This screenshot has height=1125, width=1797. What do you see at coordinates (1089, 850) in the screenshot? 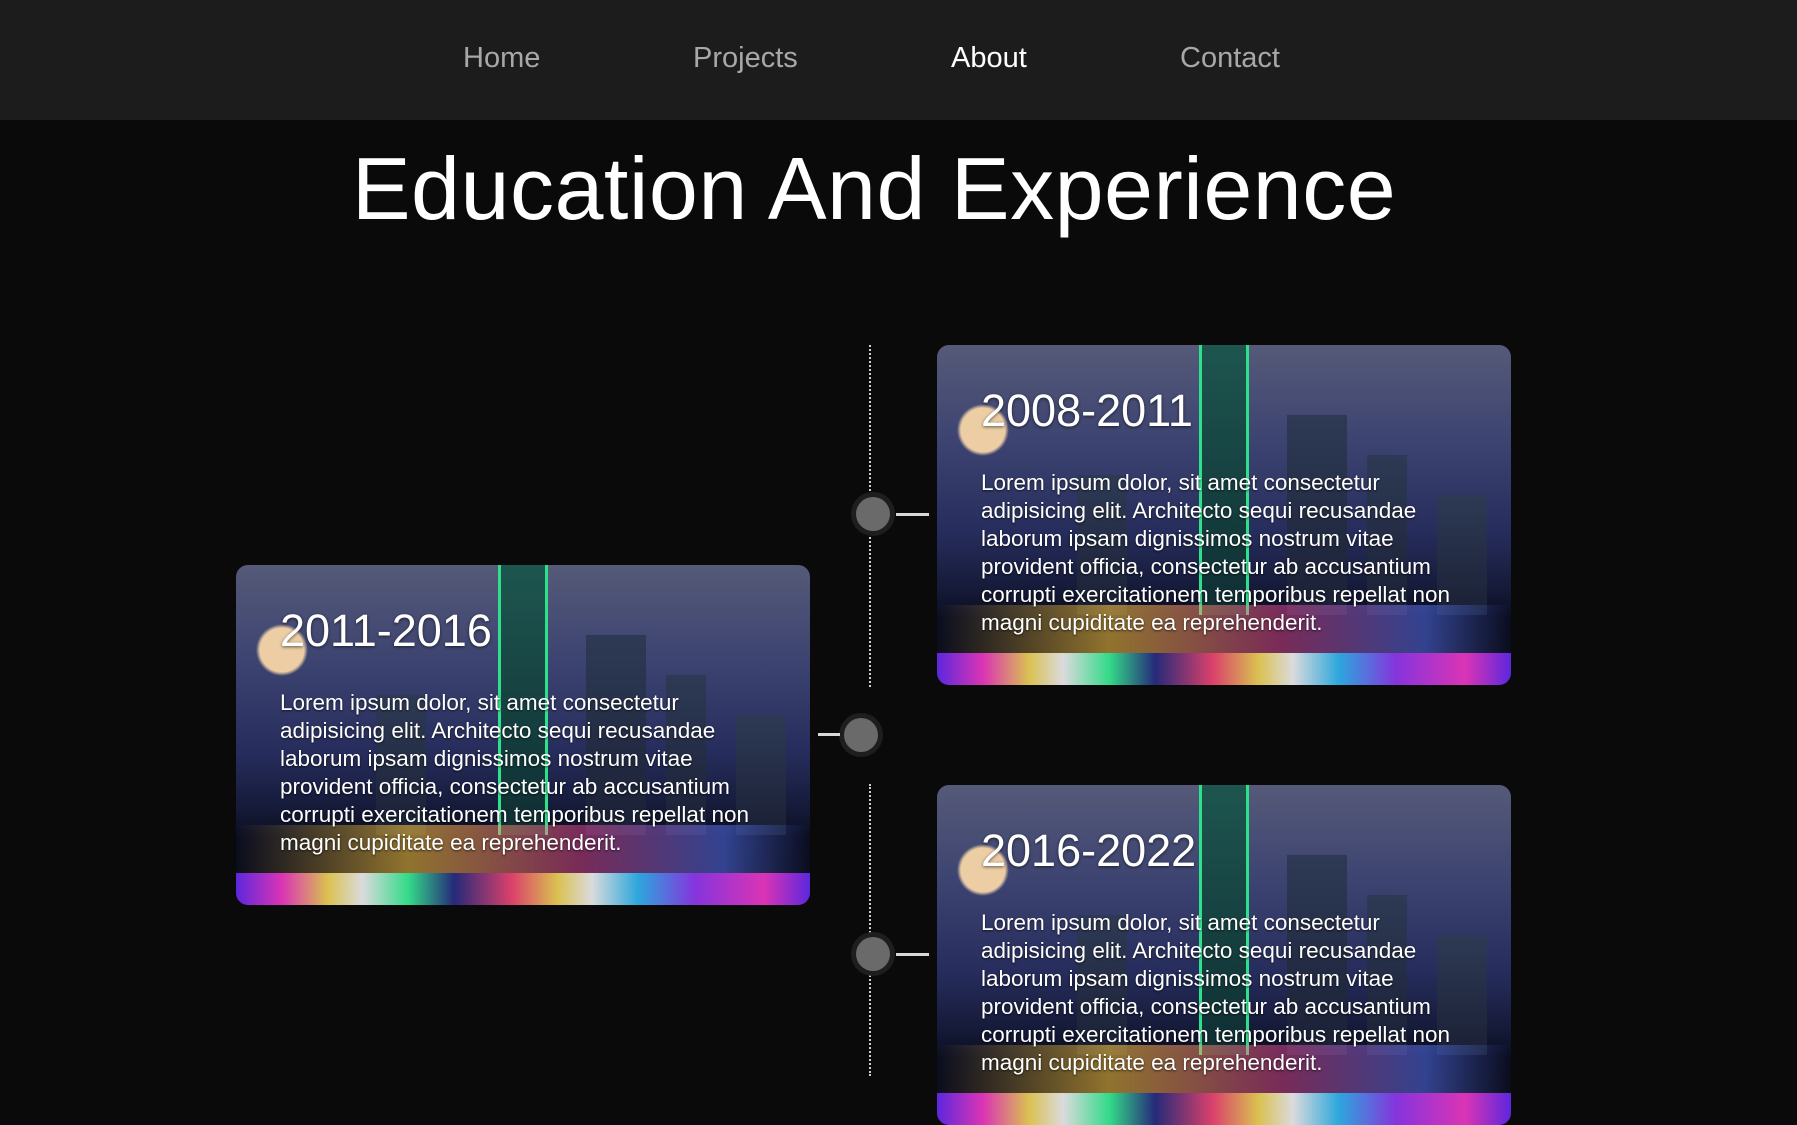
I see `timeline-years: 2016-2022` at bounding box center [1089, 850].